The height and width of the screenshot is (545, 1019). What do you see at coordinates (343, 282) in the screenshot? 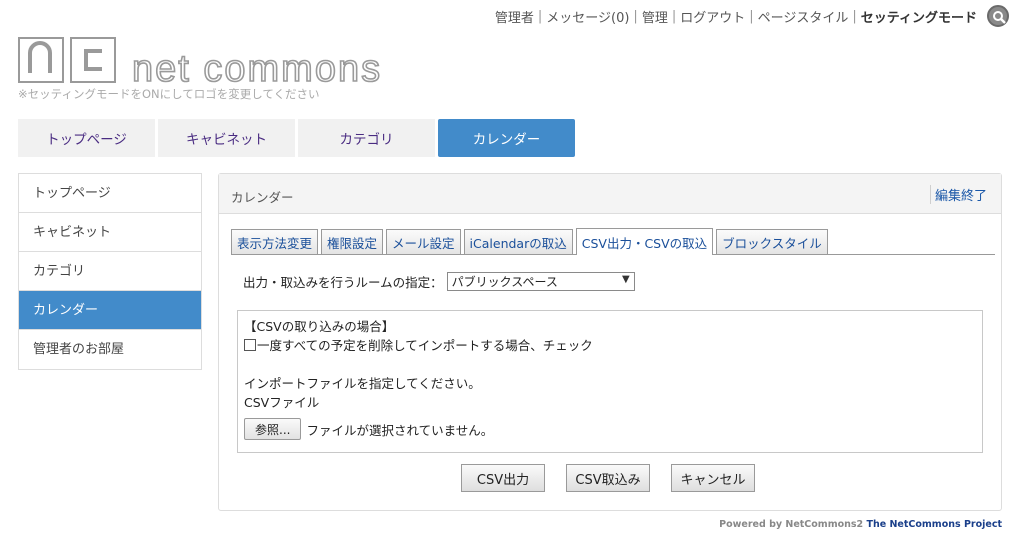
I see `room-label: 出力・取込みを行うルームの指定：` at bounding box center [343, 282].